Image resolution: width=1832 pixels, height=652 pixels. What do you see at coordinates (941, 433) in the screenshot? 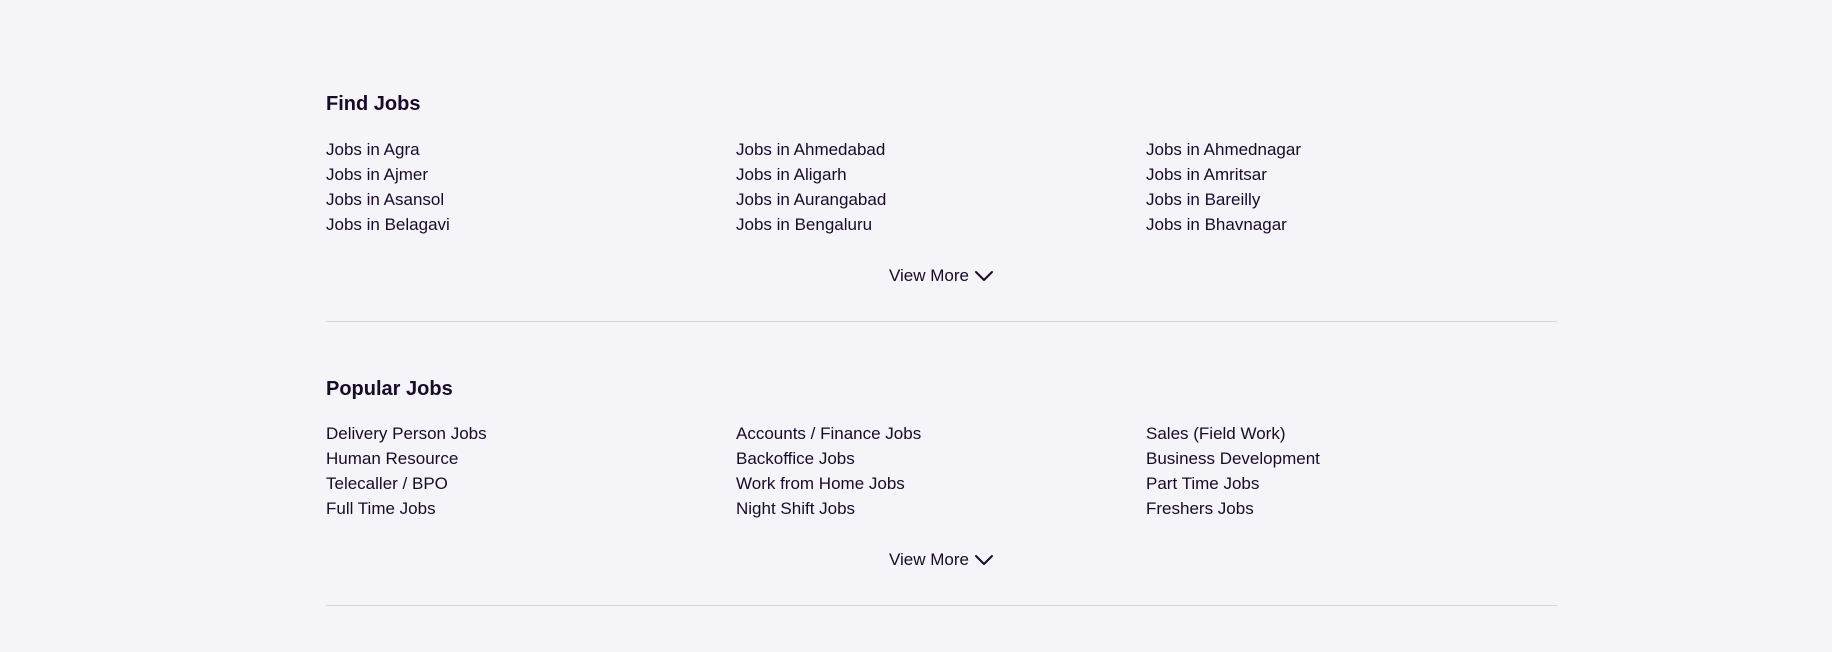
I see `link-accounts-finance-jobs: Accounts / Finance Jobs` at bounding box center [941, 433].